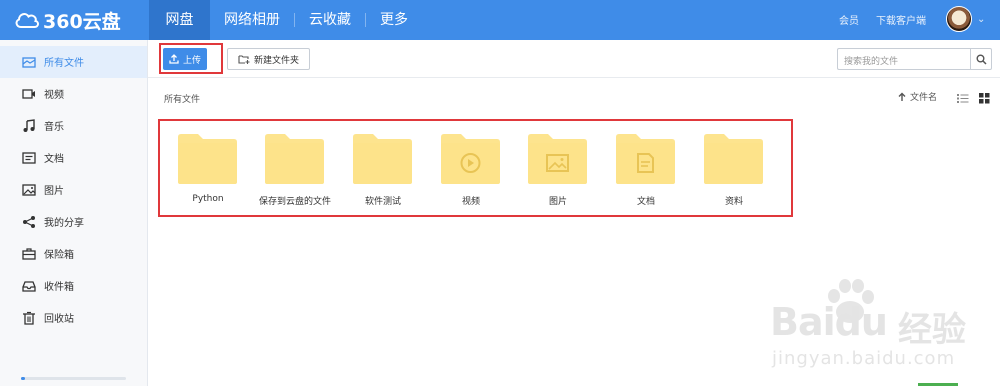  I want to click on sidebar-item-label: 回收站, so click(59, 319).